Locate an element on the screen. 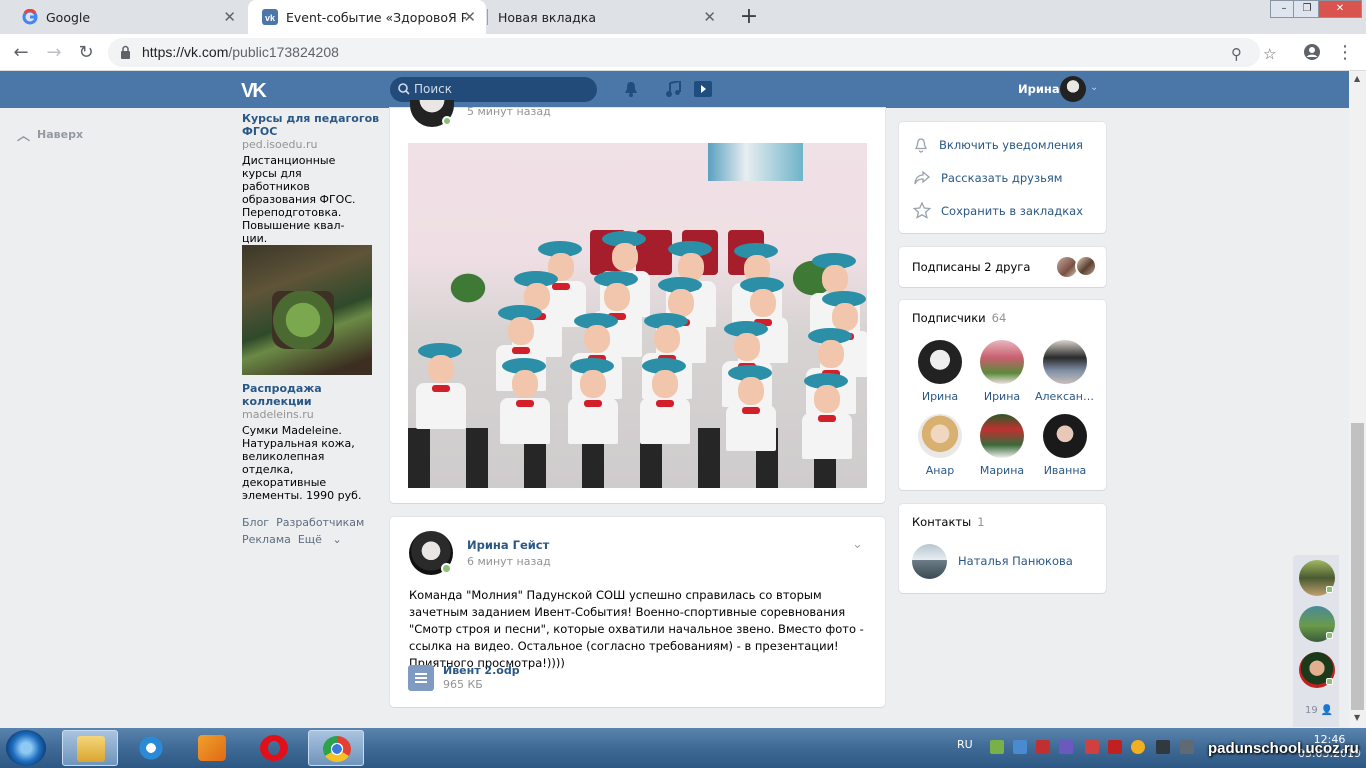  forward-button: → is located at coordinates (54, 53).